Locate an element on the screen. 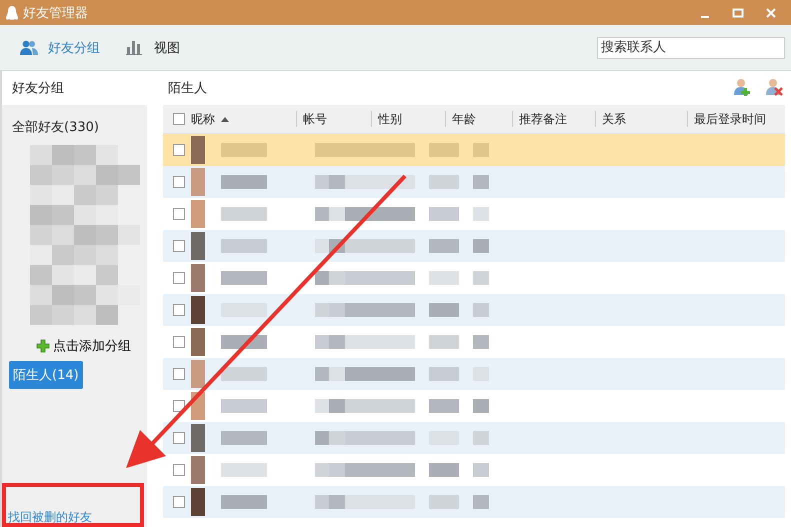 The height and width of the screenshot is (527, 791). bar-chart-icon is located at coordinates (135, 47).